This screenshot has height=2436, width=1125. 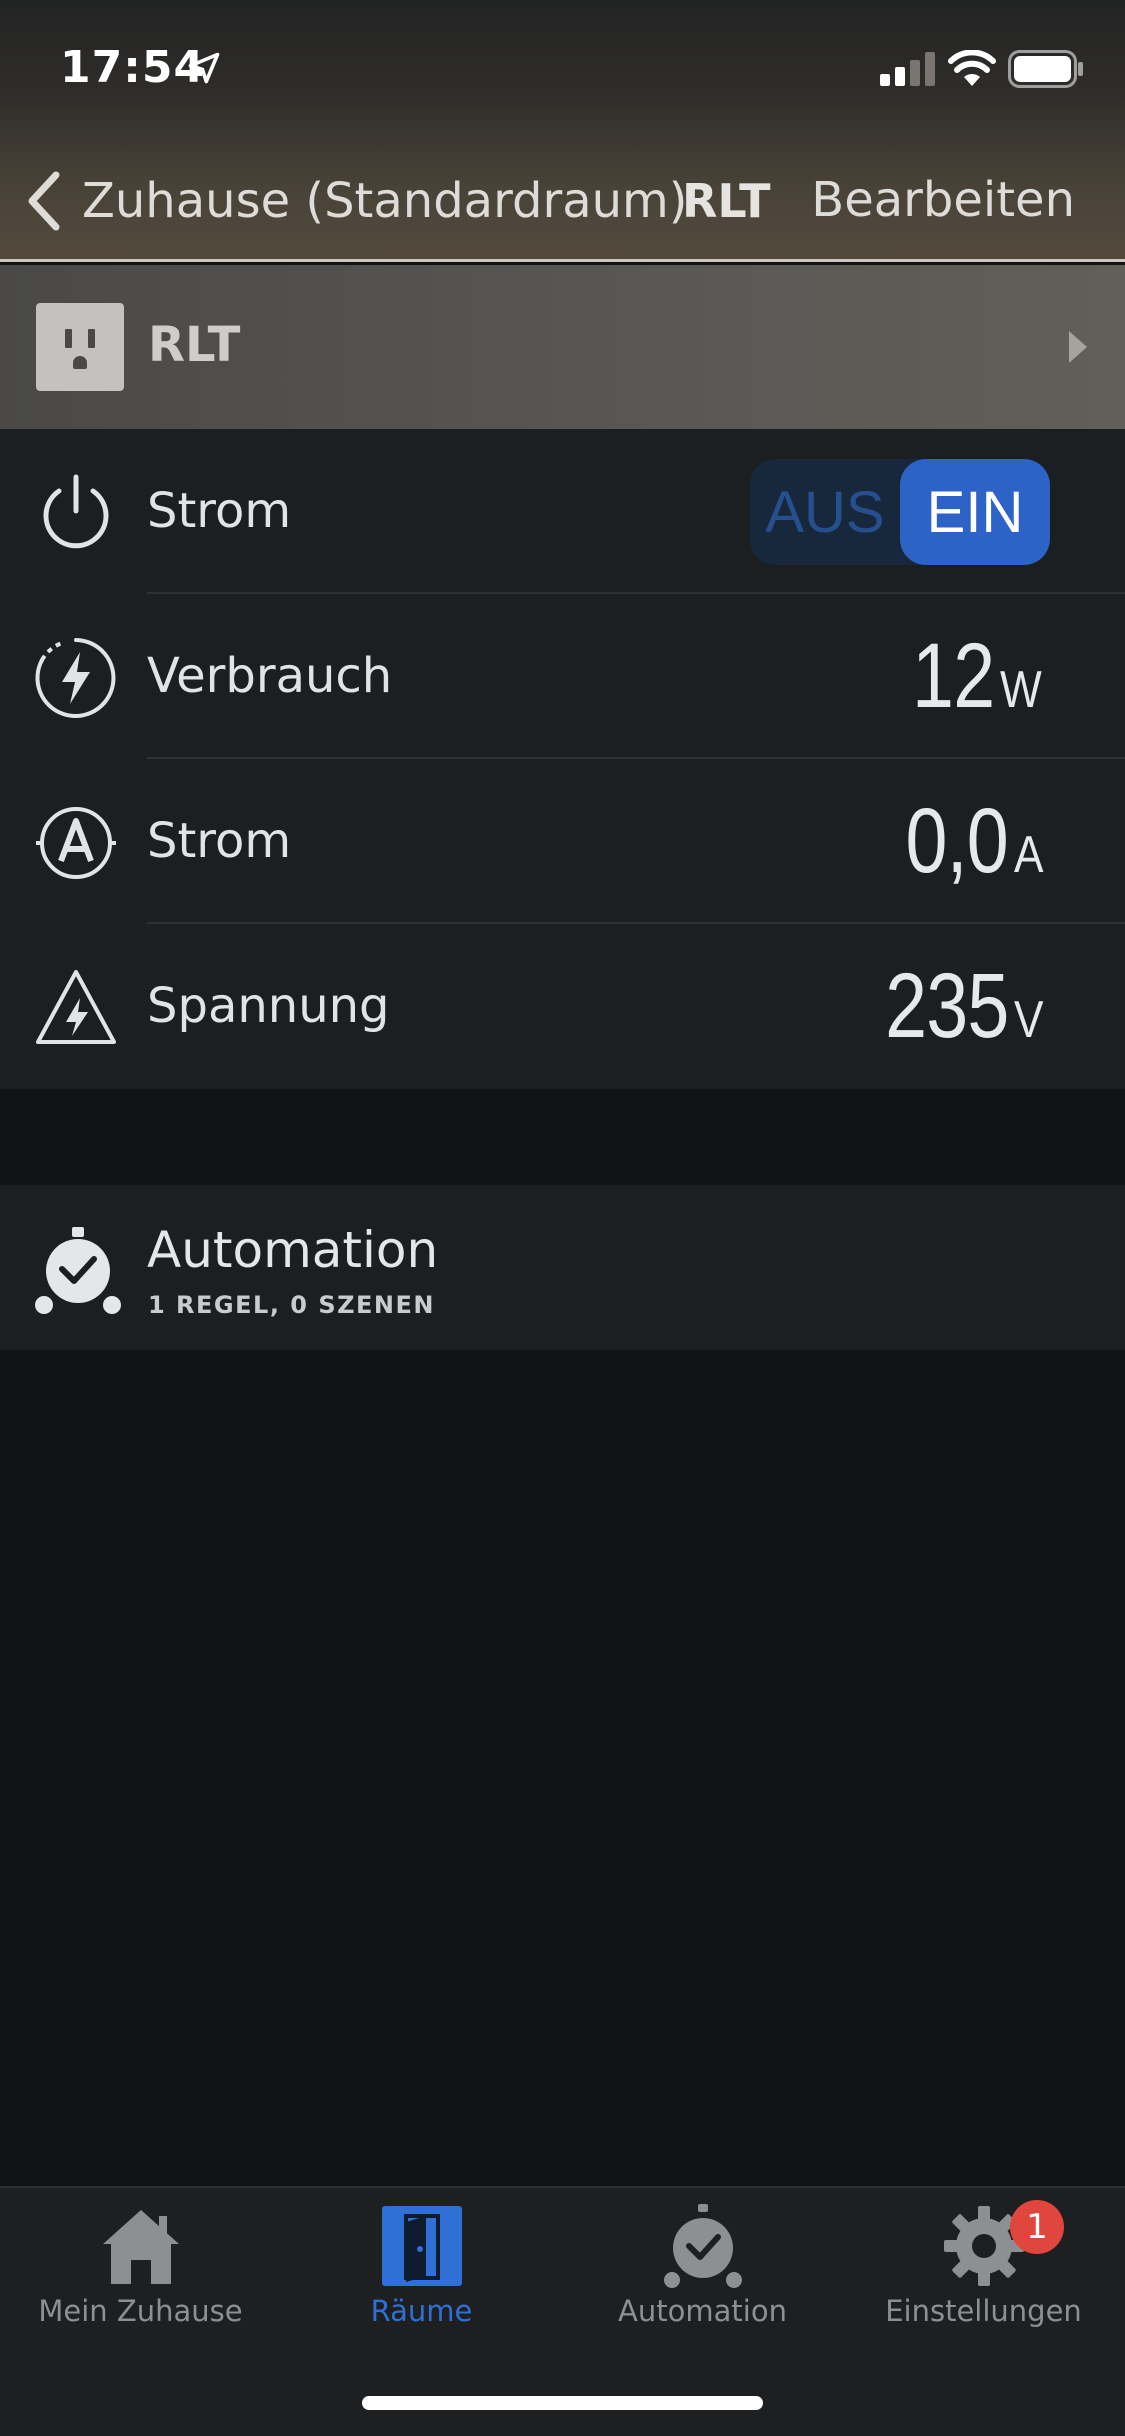 What do you see at coordinates (1037, 2227) in the screenshot?
I see `notification-badge: 1` at bounding box center [1037, 2227].